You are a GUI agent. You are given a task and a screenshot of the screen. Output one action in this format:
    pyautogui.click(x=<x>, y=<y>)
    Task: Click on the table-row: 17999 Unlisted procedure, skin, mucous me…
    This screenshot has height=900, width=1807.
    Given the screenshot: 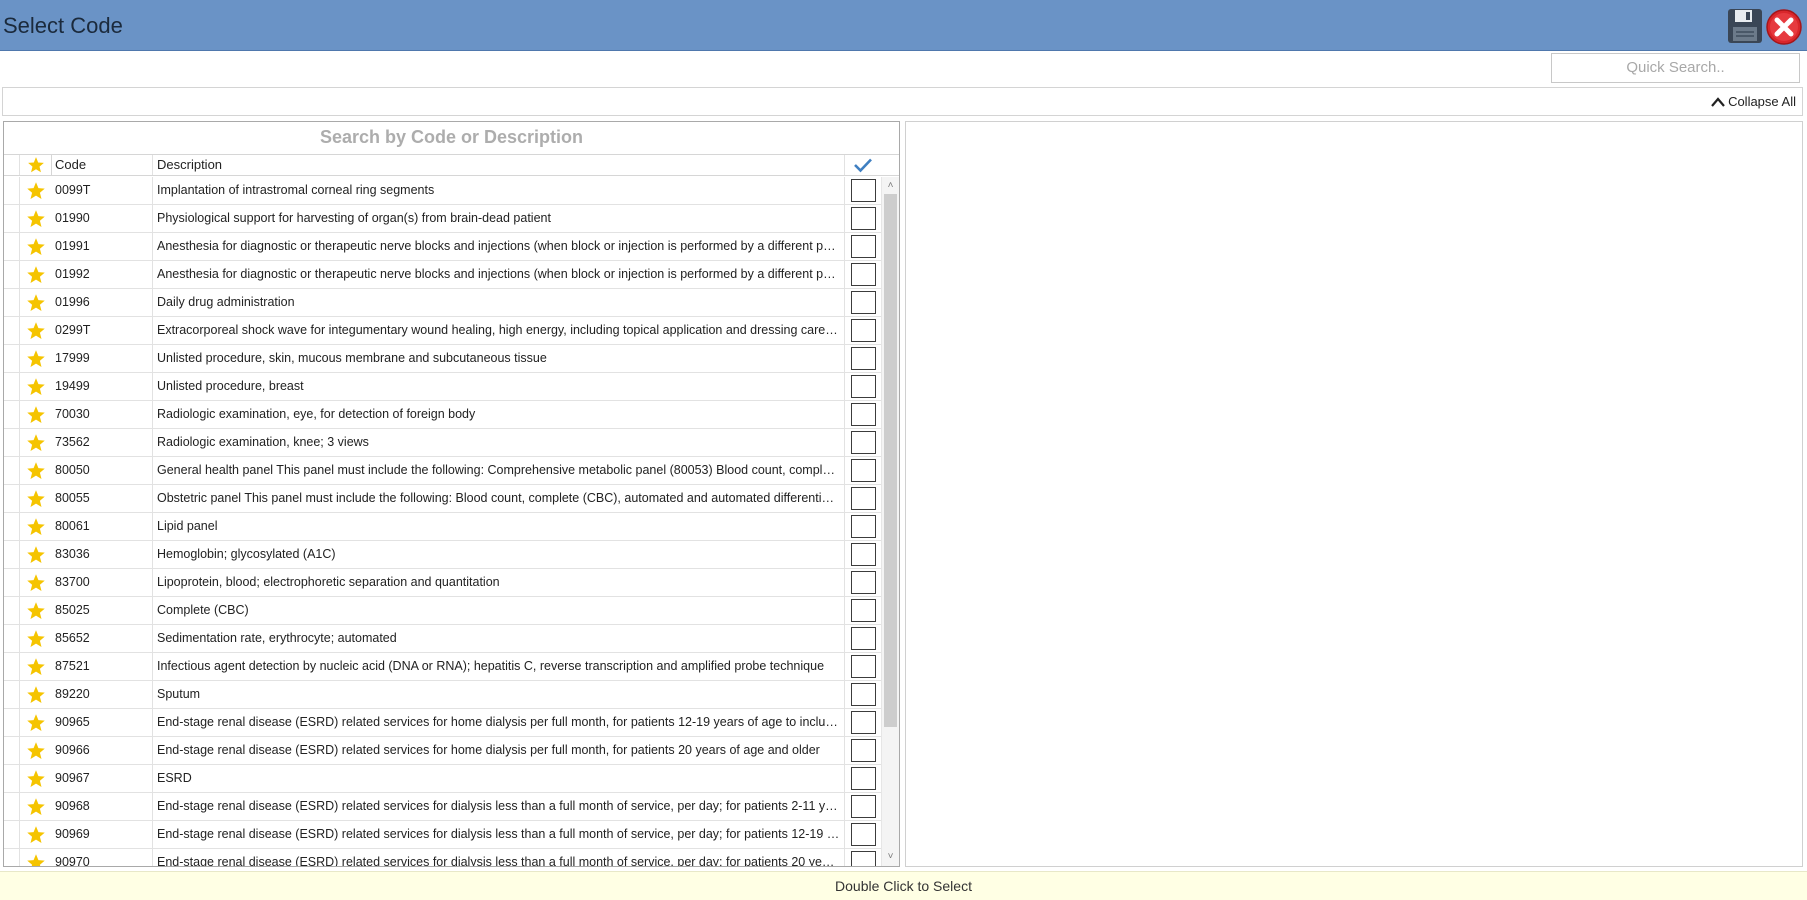 What is the action you would take?
    pyautogui.click(x=451, y=359)
    